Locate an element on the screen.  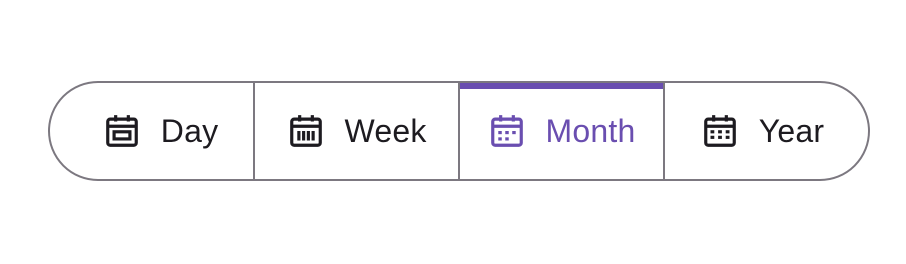
calendar-year-icon is located at coordinates (720, 131).